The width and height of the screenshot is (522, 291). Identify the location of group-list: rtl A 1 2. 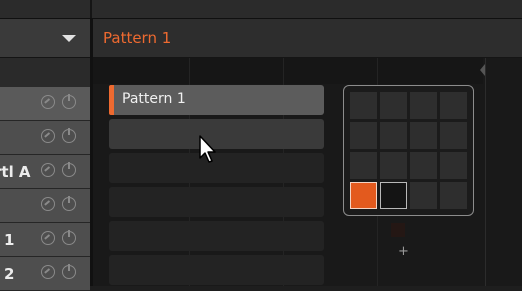
(45, 174).